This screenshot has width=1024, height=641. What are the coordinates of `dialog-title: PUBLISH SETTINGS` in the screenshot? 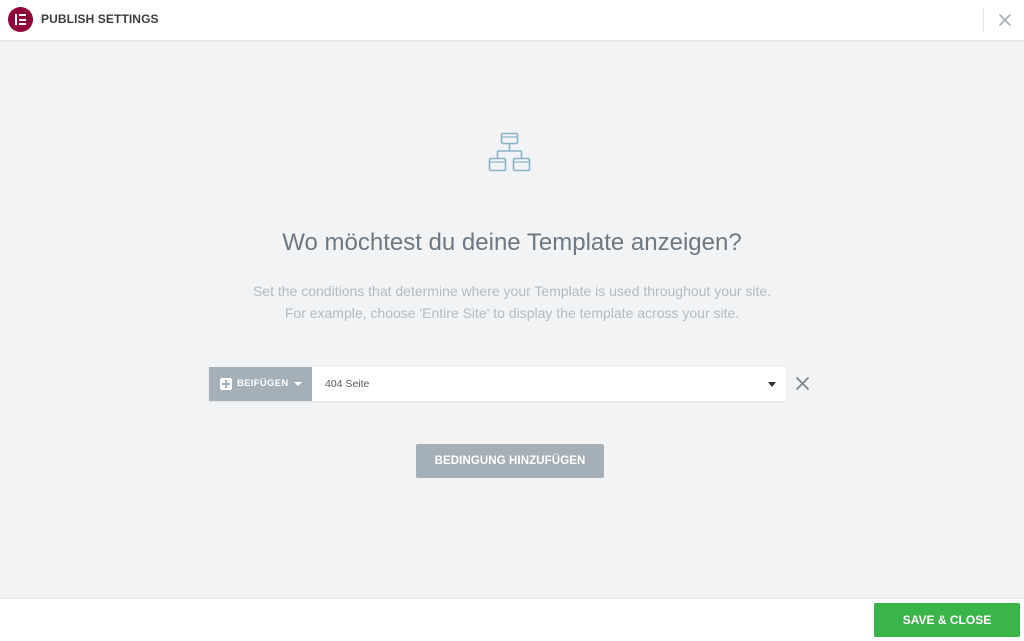 It's located at (100, 19).